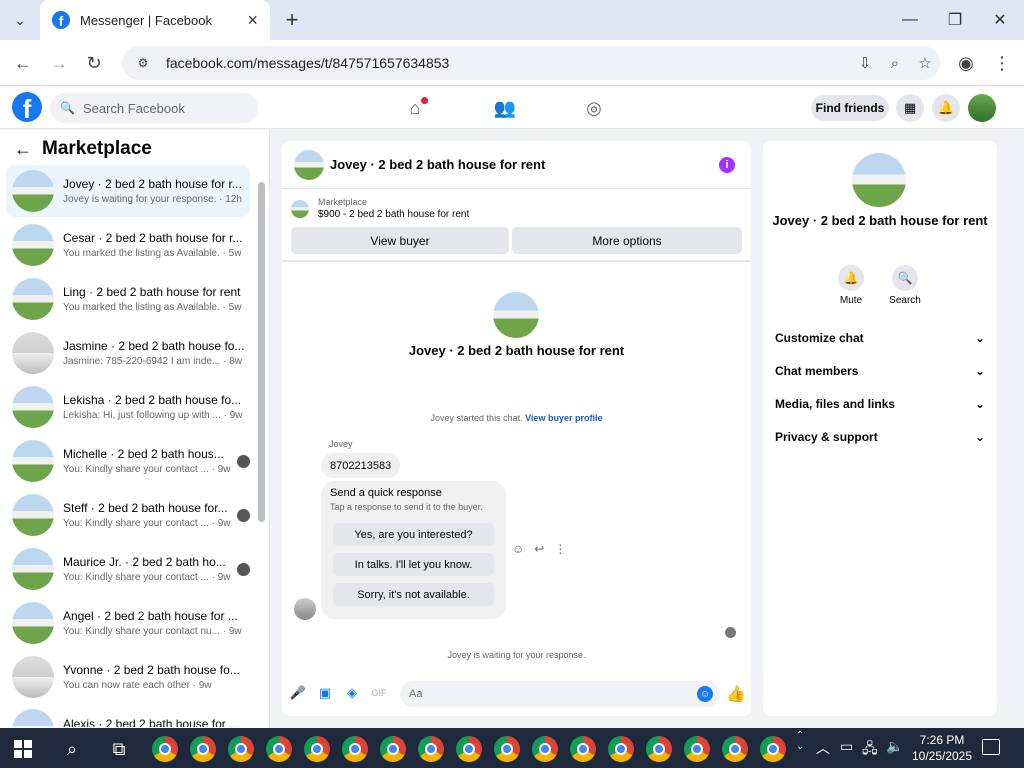 The height and width of the screenshot is (768, 1024). I want to click on forward-icon: →, so click(59, 63).